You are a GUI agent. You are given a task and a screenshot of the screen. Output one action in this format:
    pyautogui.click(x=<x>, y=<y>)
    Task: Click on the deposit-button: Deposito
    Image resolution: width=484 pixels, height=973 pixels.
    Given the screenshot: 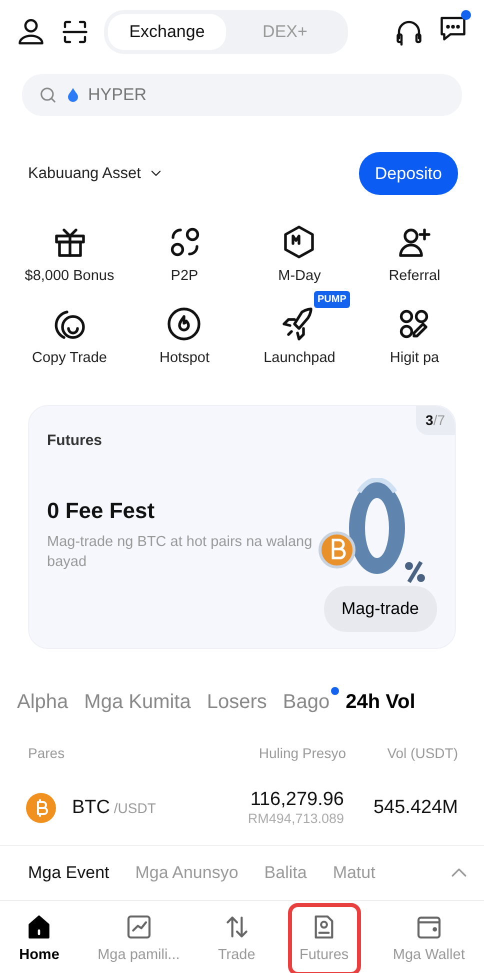 What is the action you would take?
    pyautogui.click(x=408, y=173)
    